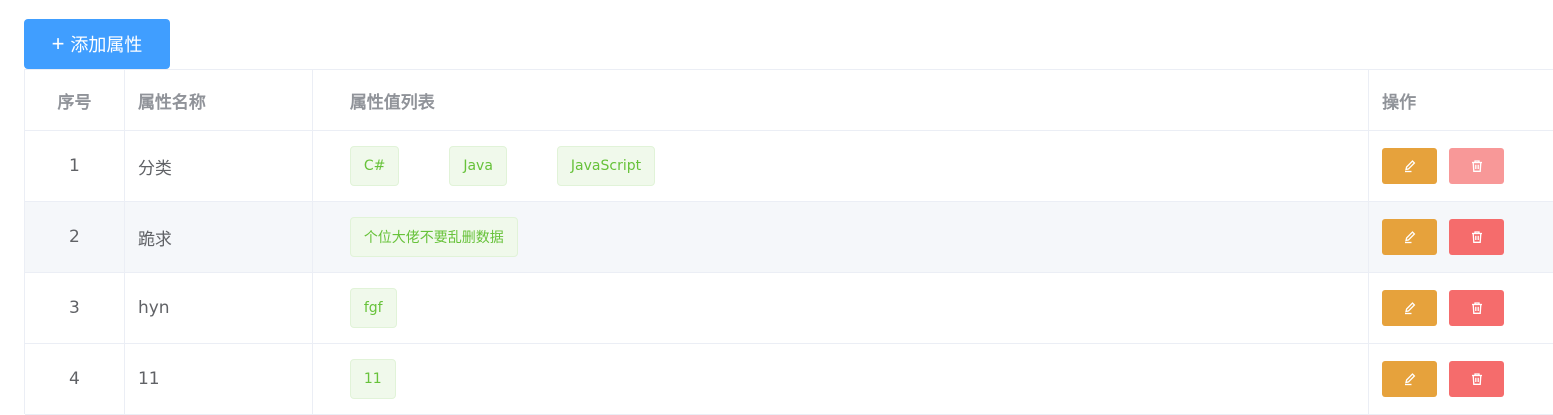 The width and height of the screenshot is (1553, 415). What do you see at coordinates (372, 379) in the screenshot?
I see `attribute-value-tag: 11` at bounding box center [372, 379].